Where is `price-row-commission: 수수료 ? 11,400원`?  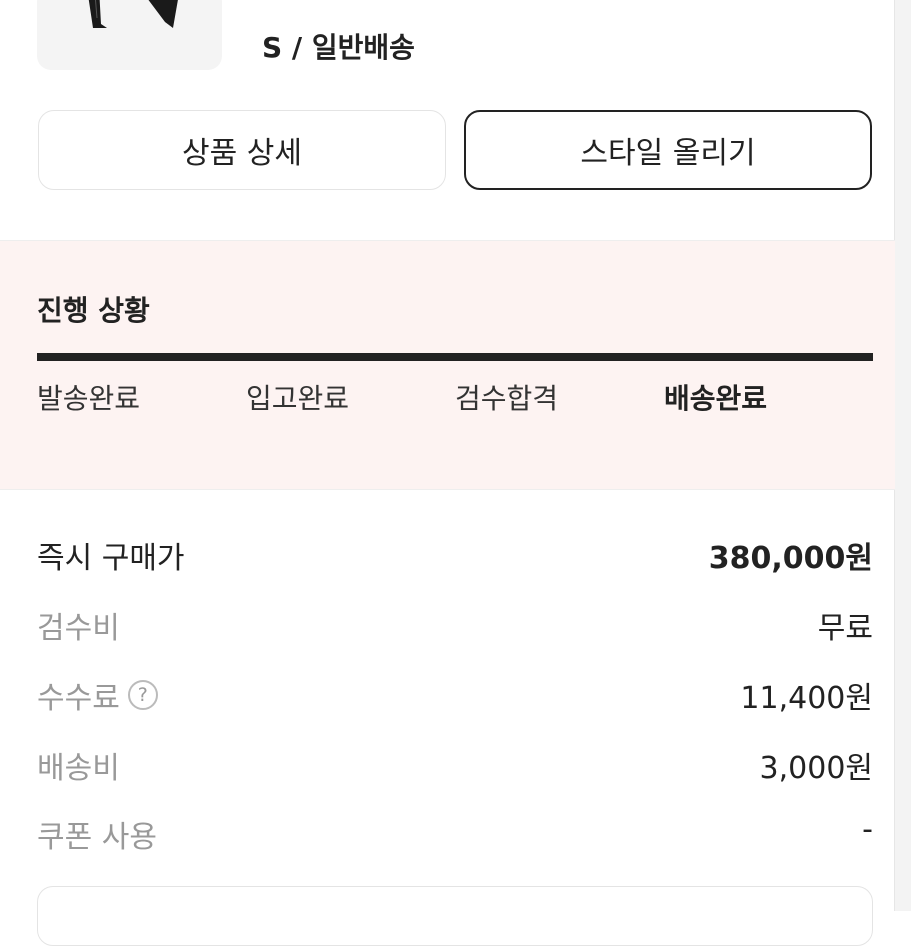 price-row-commission: 수수료 ? 11,400원 is located at coordinates (455, 694).